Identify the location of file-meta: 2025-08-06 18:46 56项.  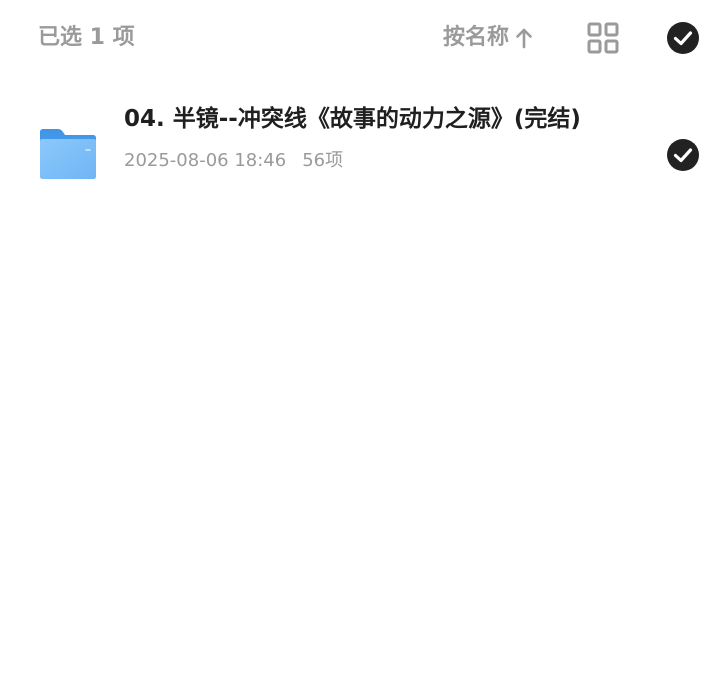
(364, 161).